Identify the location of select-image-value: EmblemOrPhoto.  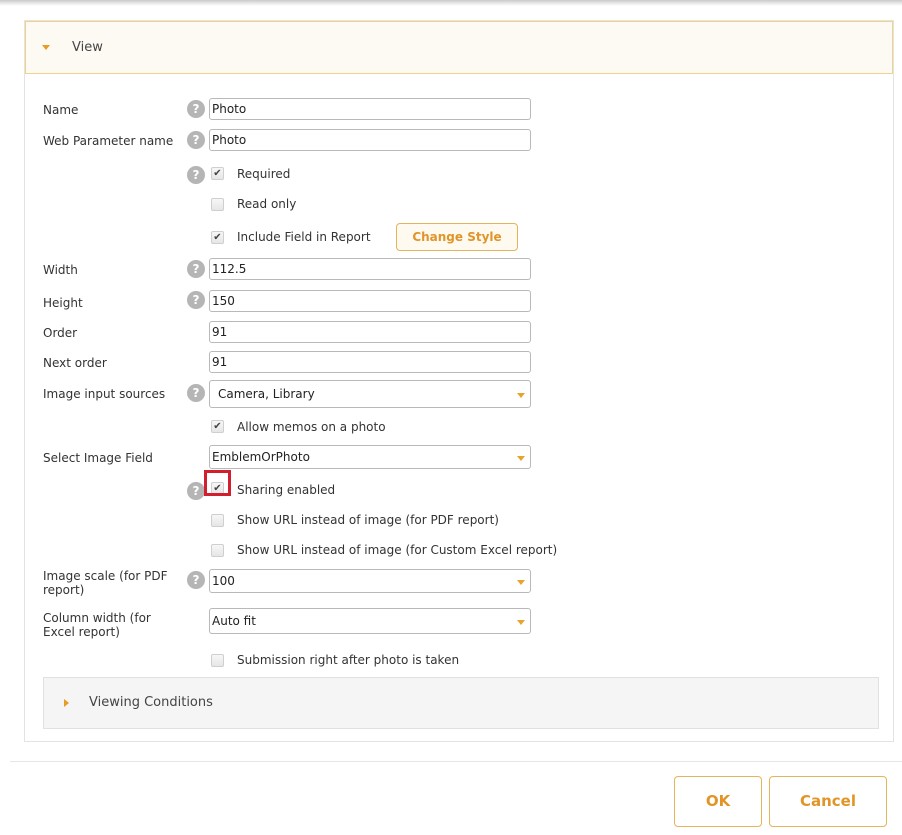
(261, 457).